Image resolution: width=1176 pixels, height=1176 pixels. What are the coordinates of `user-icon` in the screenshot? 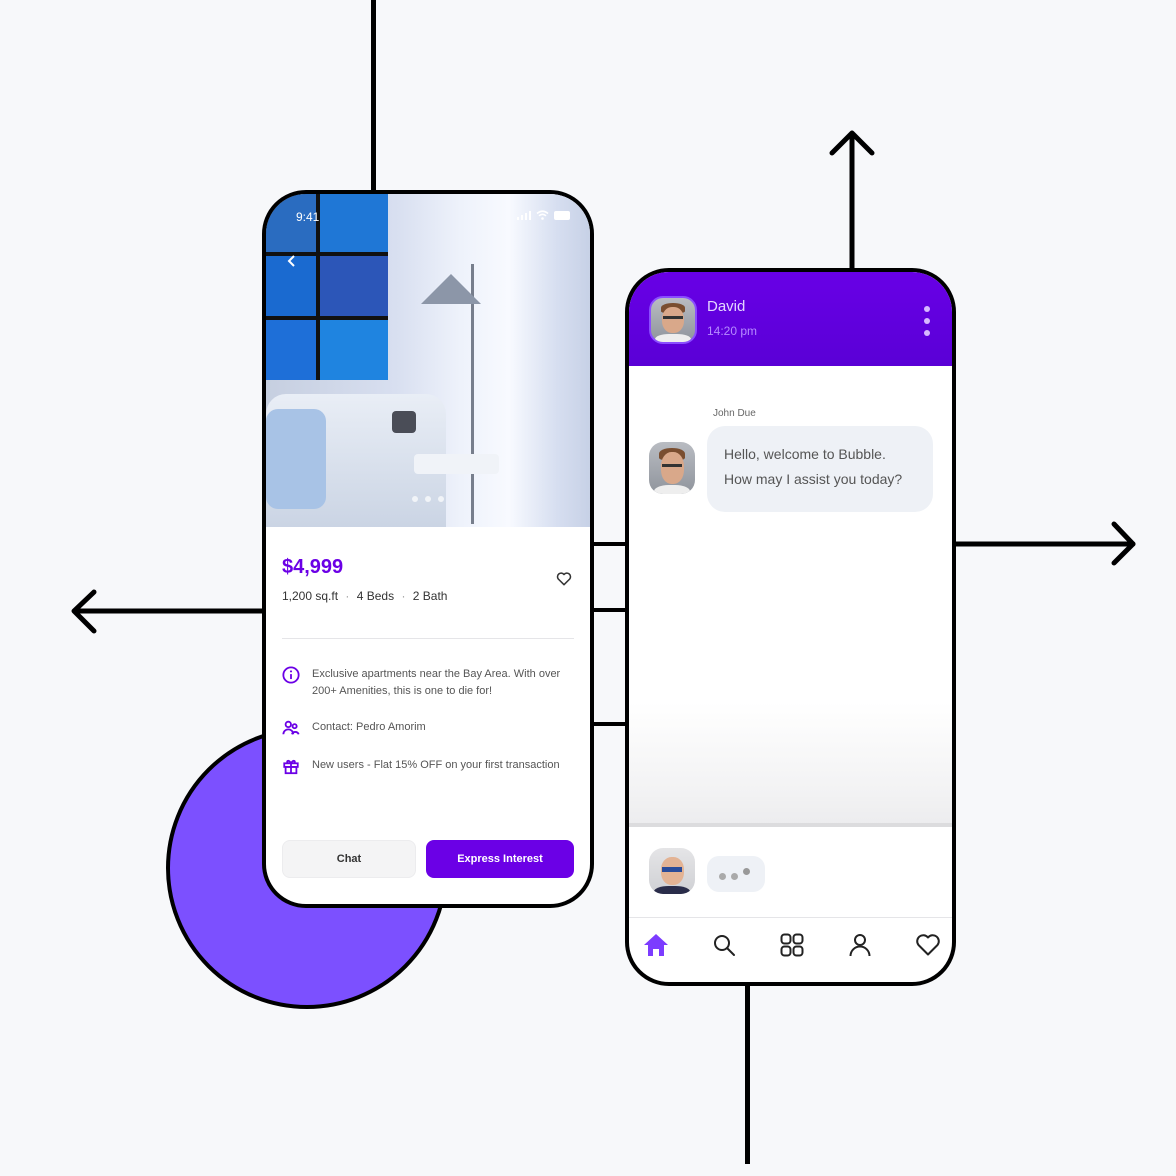 It's located at (860, 945).